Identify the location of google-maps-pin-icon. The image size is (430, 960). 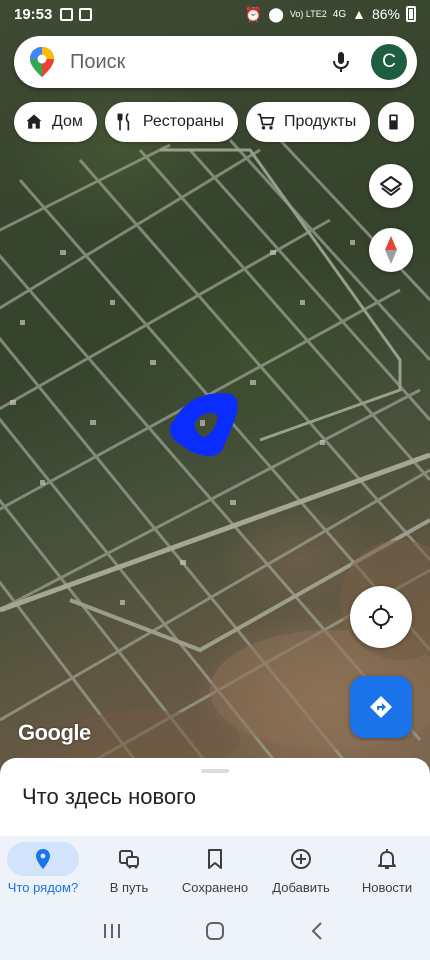
(42, 62).